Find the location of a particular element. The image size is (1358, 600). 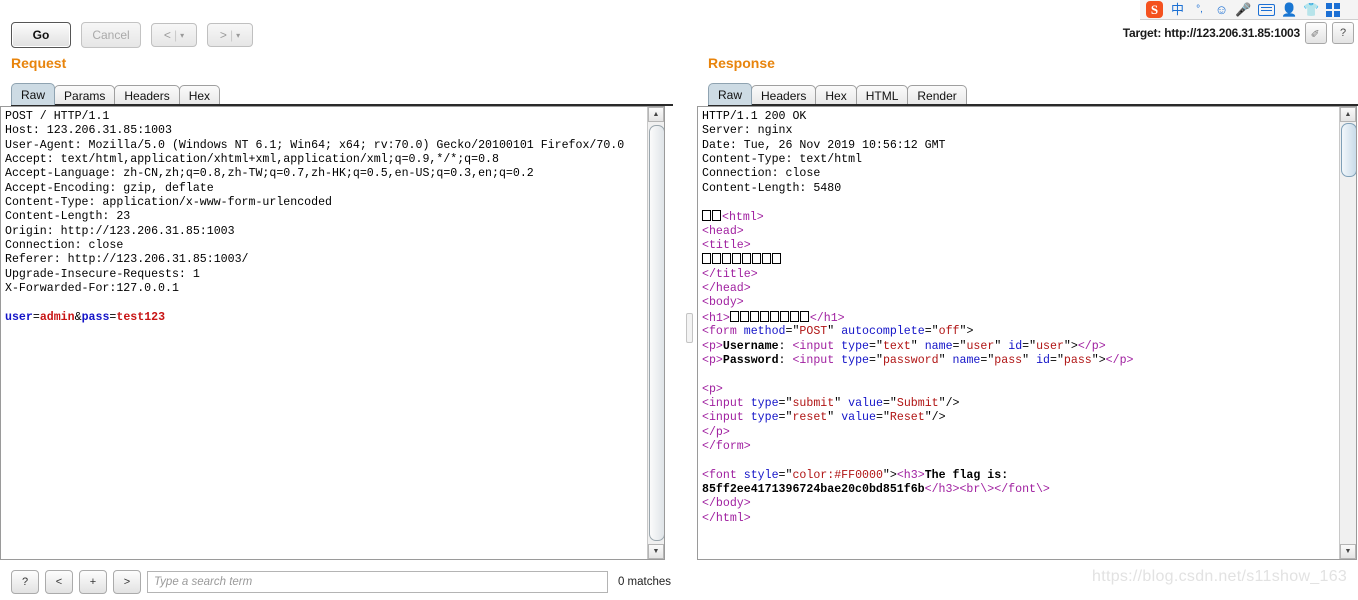

code-token: autocomplete is located at coordinates (883, 332).